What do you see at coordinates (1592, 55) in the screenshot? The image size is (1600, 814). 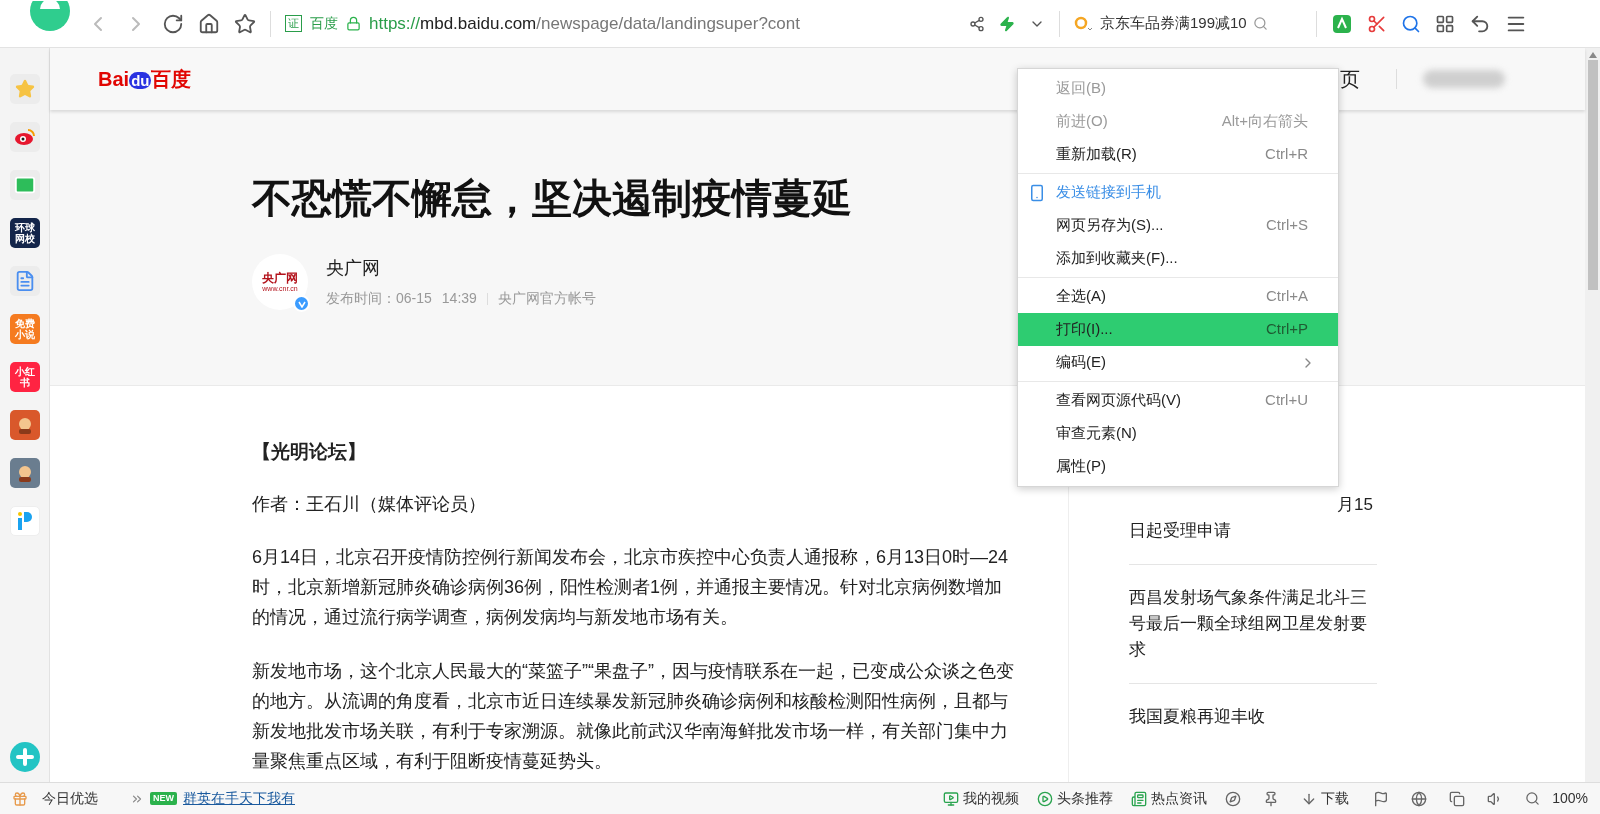 I see `scroll-up-icon` at bounding box center [1592, 55].